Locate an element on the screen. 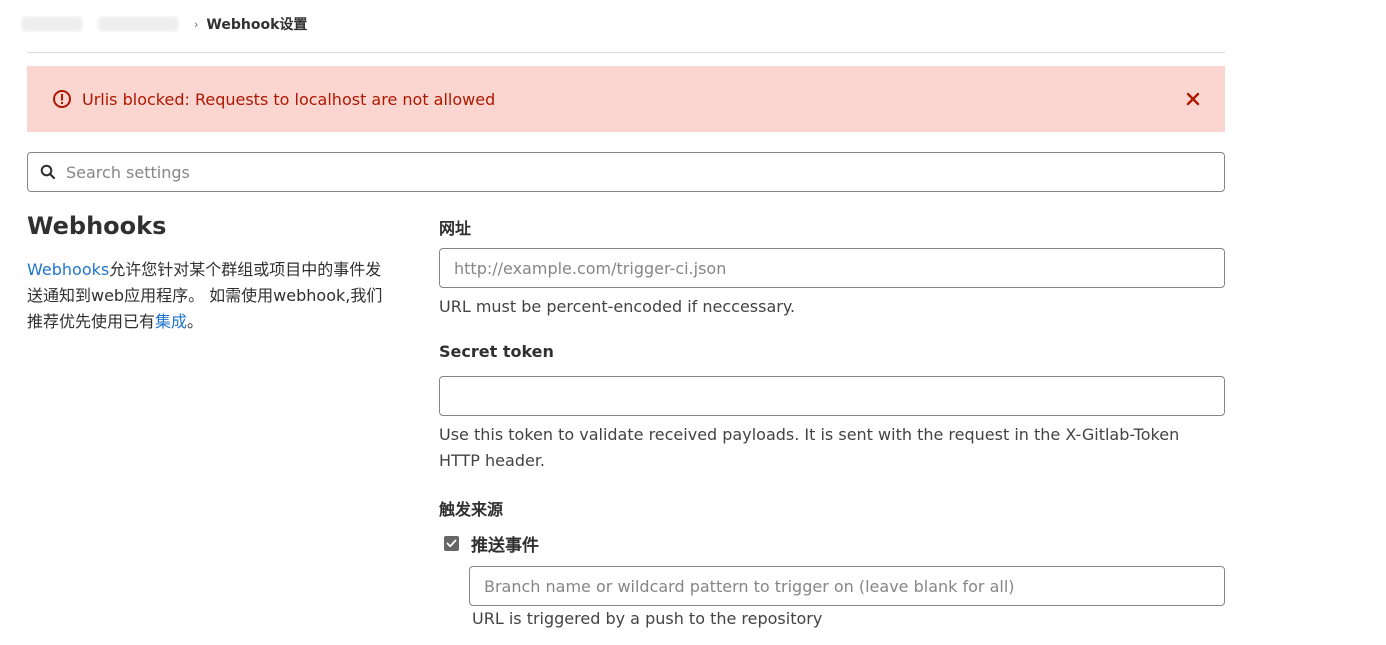 This screenshot has height=645, width=1386. branch-filter-input is located at coordinates (847, 586).